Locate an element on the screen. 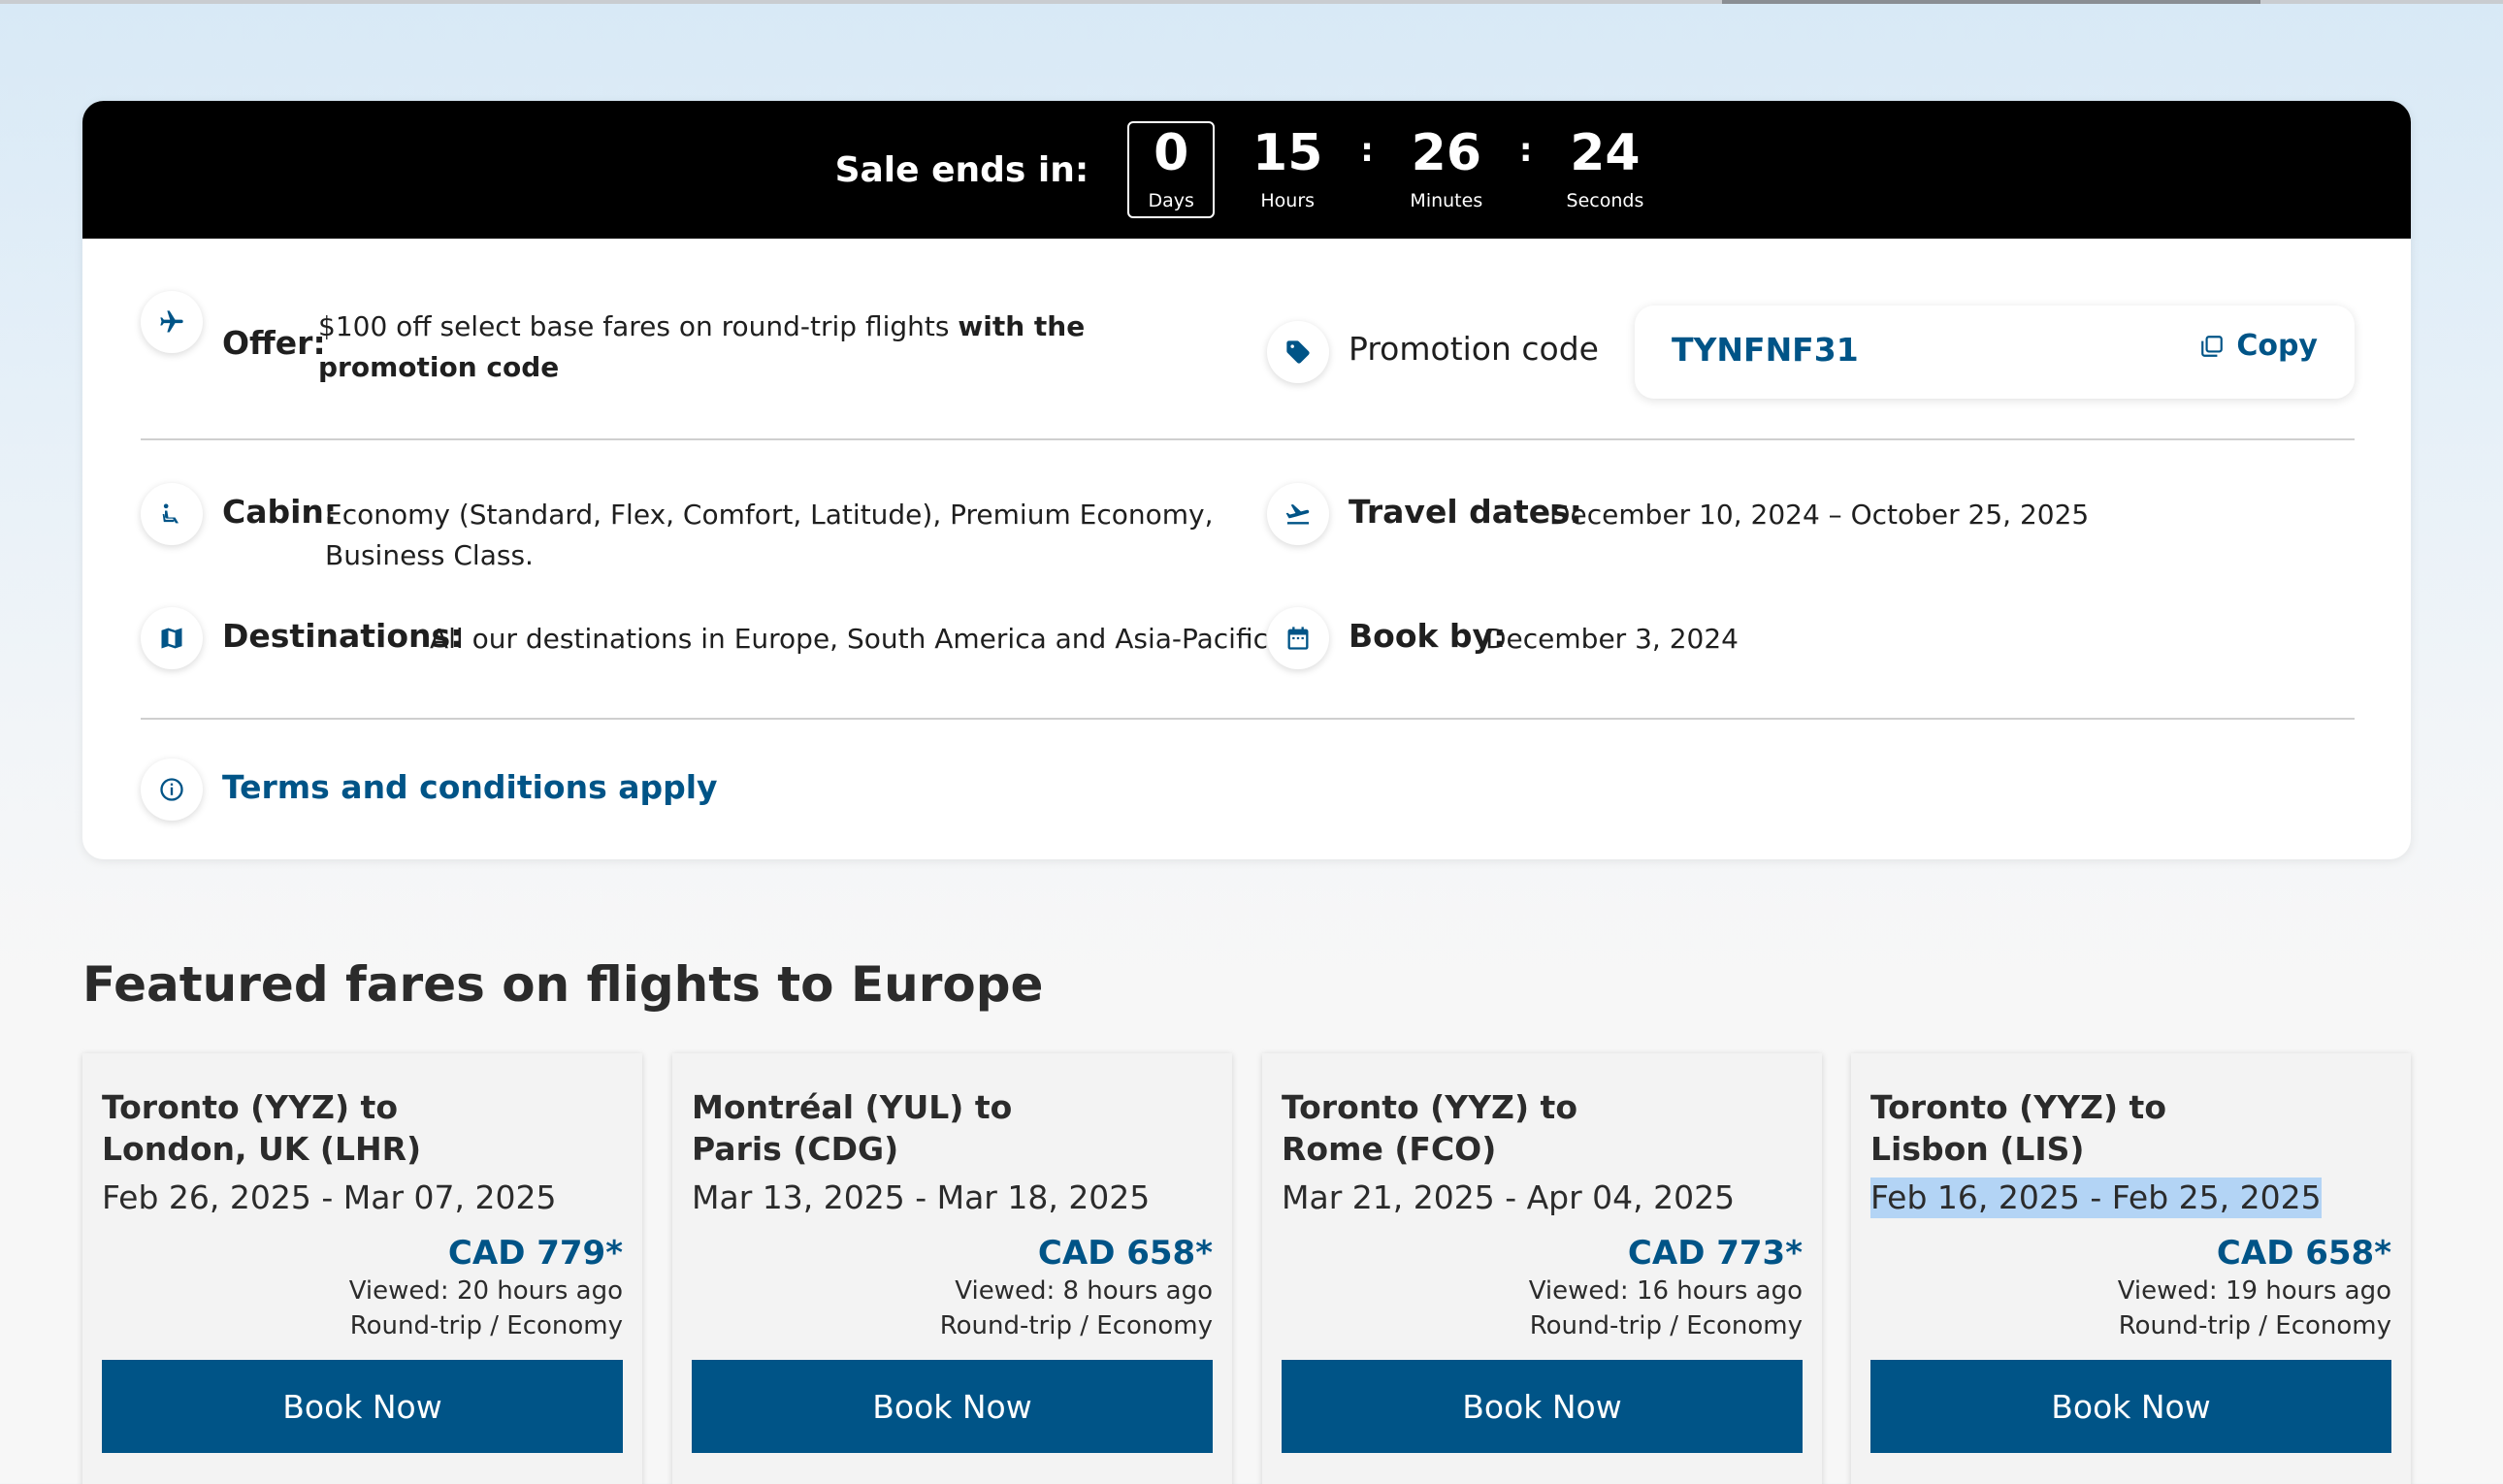 The image size is (2503, 1484). fare-price: CAD 779* is located at coordinates (535, 1253).